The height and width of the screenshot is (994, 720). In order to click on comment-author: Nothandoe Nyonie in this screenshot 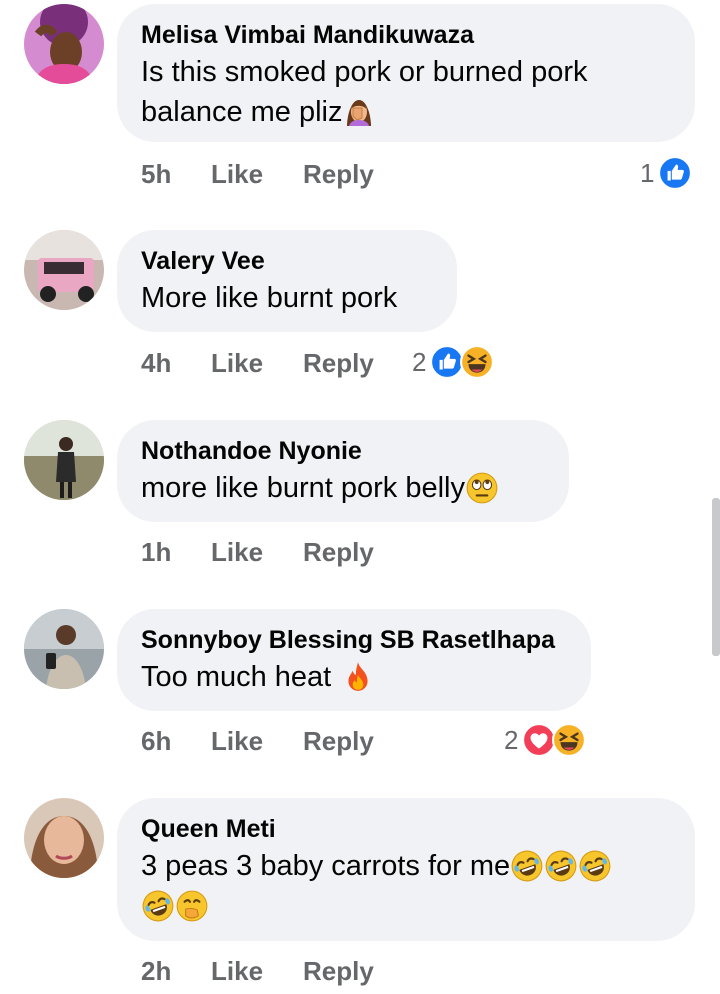, I will do `click(343, 451)`.